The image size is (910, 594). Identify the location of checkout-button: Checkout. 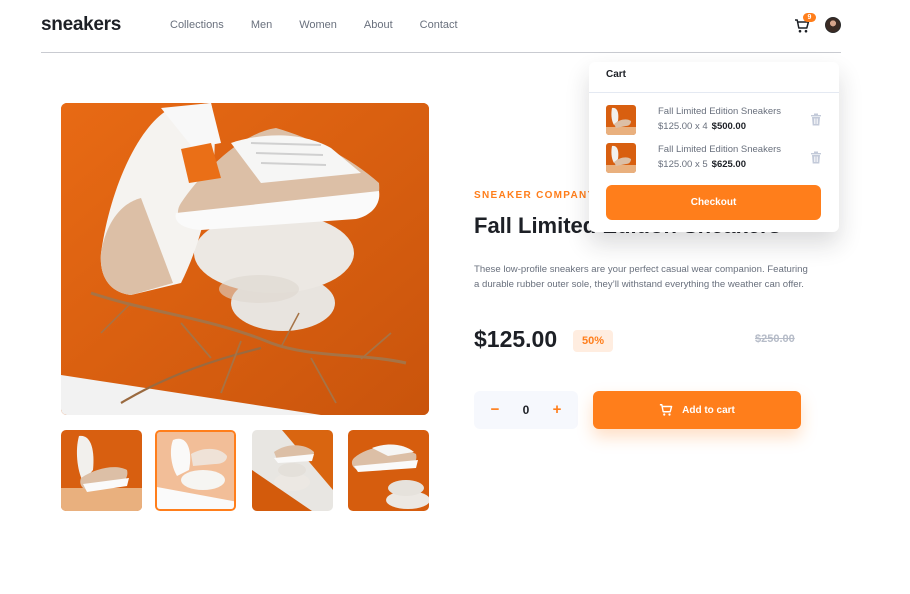
(713, 202).